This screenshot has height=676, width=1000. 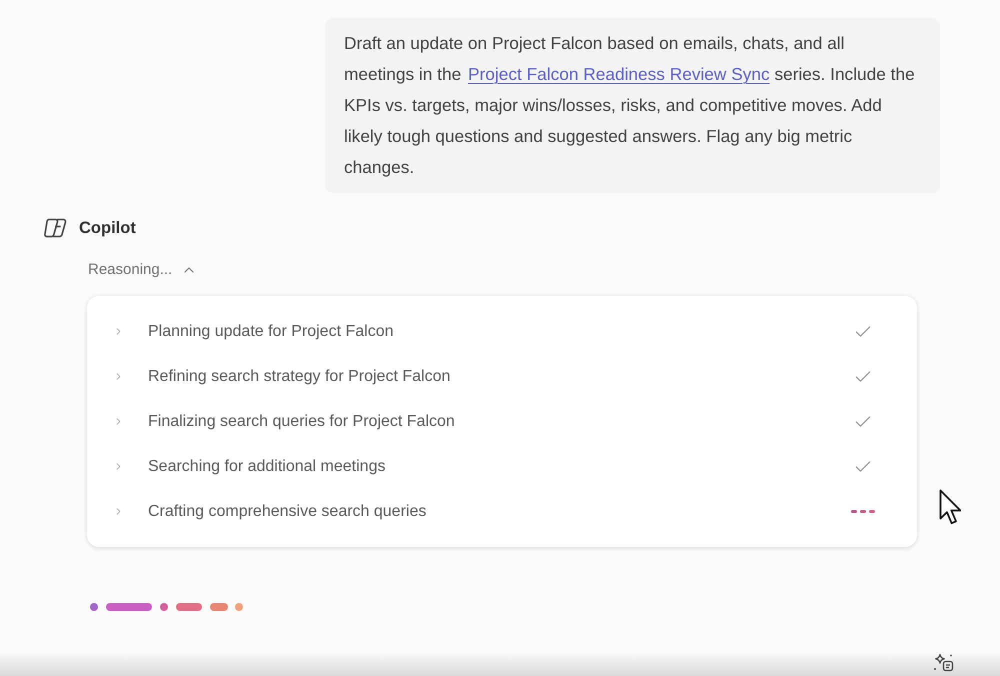 What do you see at coordinates (502, 466) in the screenshot?
I see `reasoning-step: Searching for additional meetings` at bounding box center [502, 466].